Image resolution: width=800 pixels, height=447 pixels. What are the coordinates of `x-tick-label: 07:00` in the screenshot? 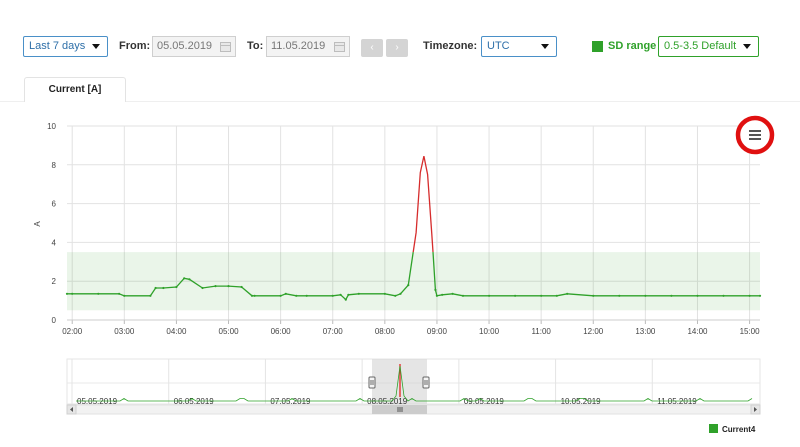 It's located at (333, 331).